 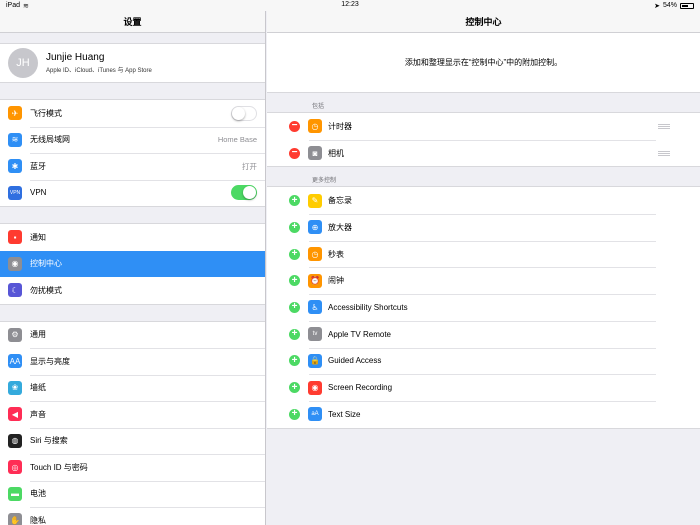 What do you see at coordinates (132, 441) in the screenshot?
I see `sidebar-item-siri: ◍ Siri 与搜索` at bounding box center [132, 441].